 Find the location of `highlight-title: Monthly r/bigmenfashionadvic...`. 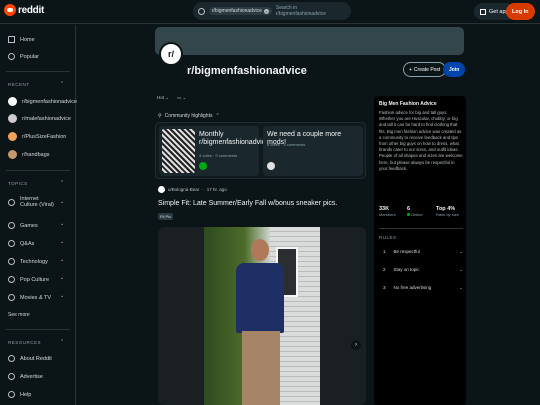

highlight-title: Monthly r/bigmenfashionadvic... is located at coordinates (235, 138).